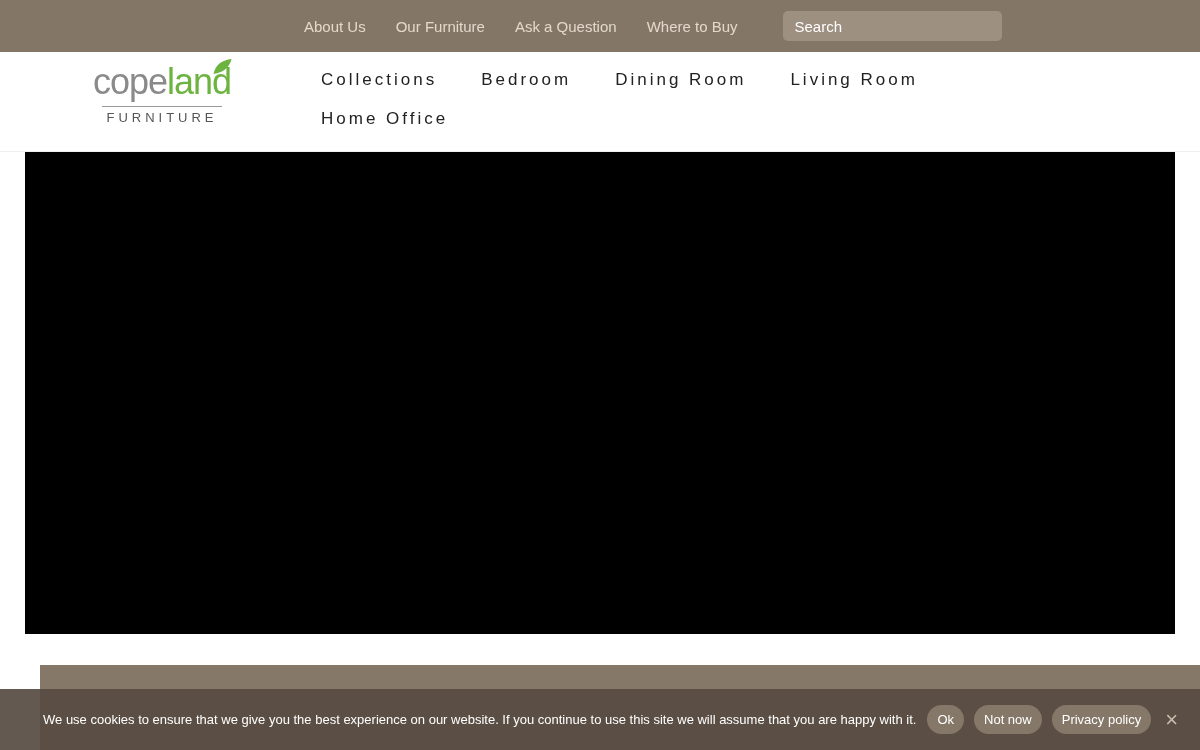 The image size is (1200, 750). Describe the element at coordinates (526, 80) in the screenshot. I see `menu-item: Bedroom` at that location.